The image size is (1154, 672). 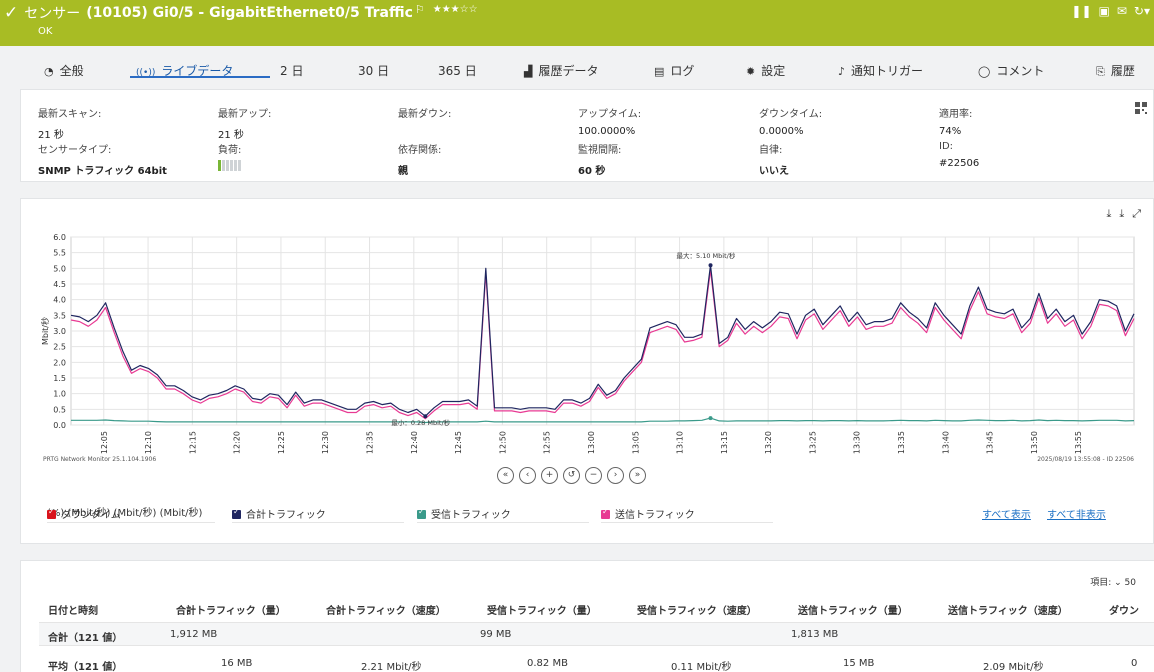 What do you see at coordinates (104, 442) in the screenshot?
I see `x-tick-label: 12:05` at bounding box center [104, 442].